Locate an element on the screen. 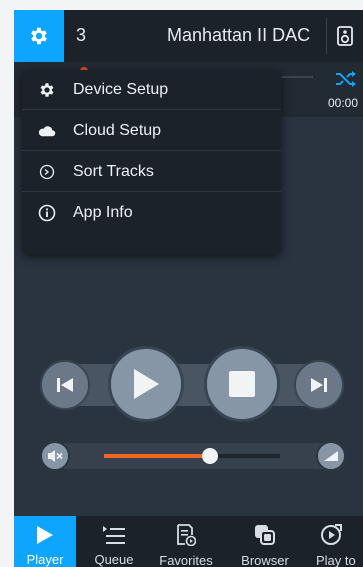 This screenshot has height=567, width=363. browser-icon is located at coordinates (265, 535).